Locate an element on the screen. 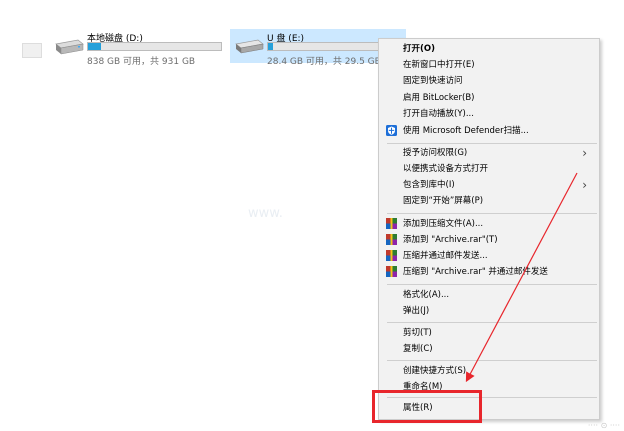 This screenshot has height=431, width=624. drive-size-text: 838 GB 可用，共 931 GB is located at coordinates (141, 62).